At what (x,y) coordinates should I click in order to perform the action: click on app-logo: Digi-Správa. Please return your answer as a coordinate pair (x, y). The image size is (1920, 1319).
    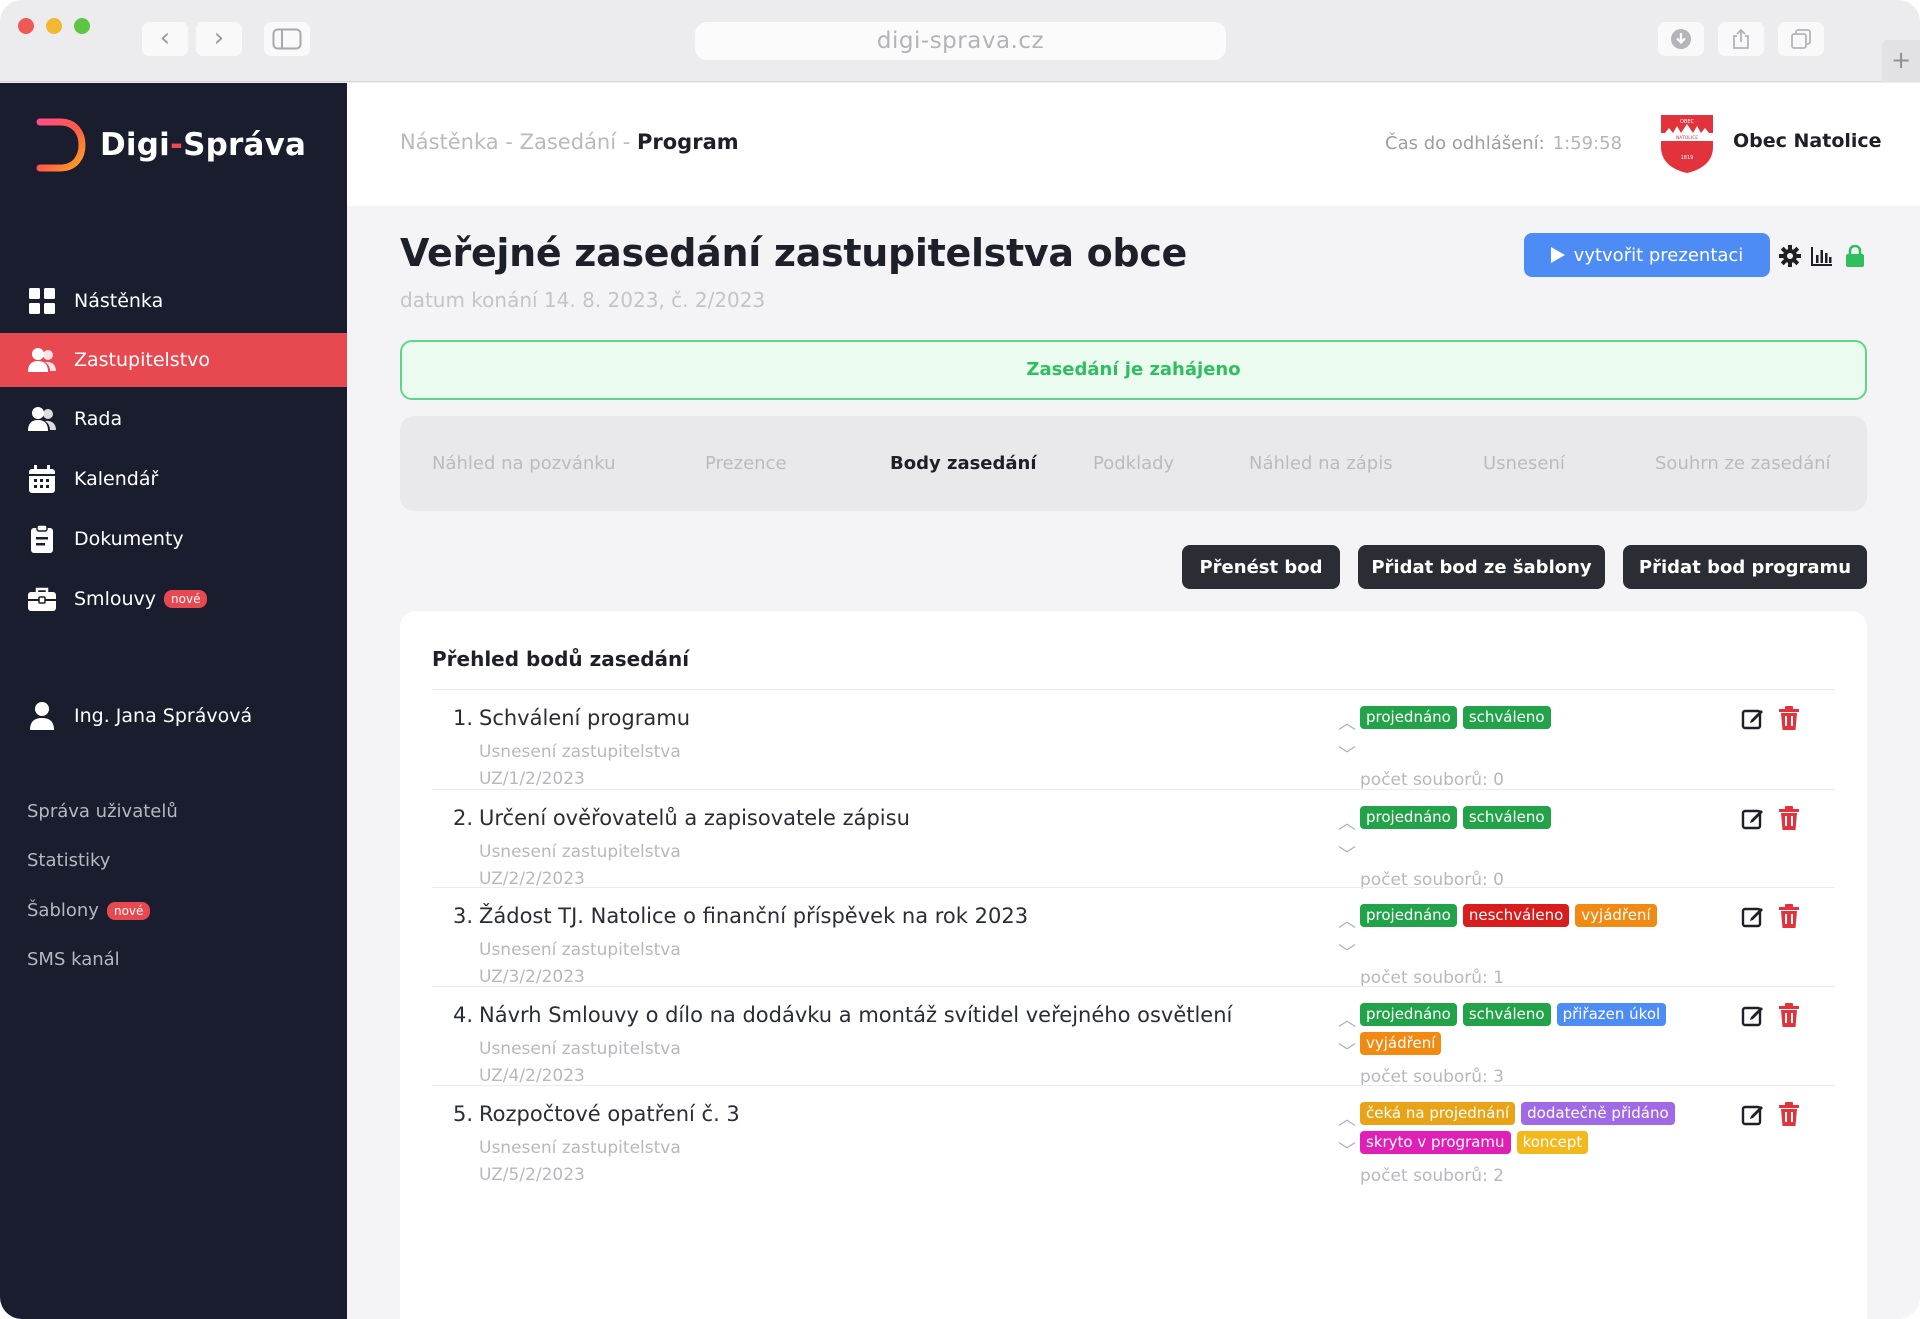
    Looking at the image, I should click on (171, 145).